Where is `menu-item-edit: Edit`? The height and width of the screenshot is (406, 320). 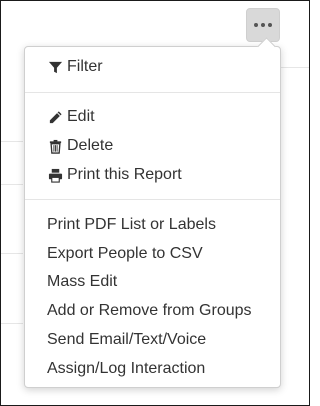 menu-item-edit: Edit is located at coordinates (152, 117).